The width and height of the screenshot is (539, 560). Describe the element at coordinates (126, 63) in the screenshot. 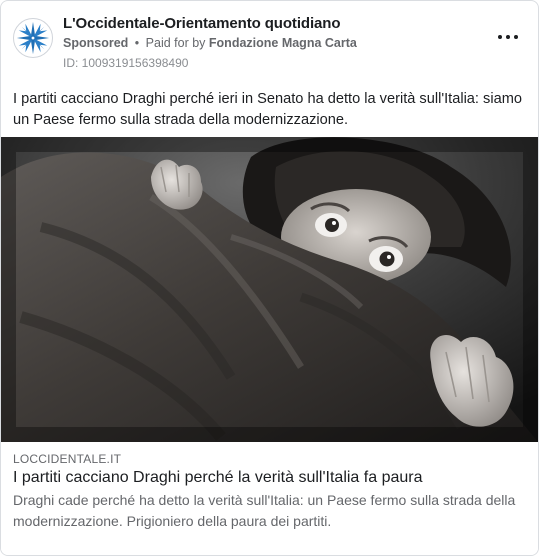

I see `ad-id: ID: 1009319156398490` at that location.